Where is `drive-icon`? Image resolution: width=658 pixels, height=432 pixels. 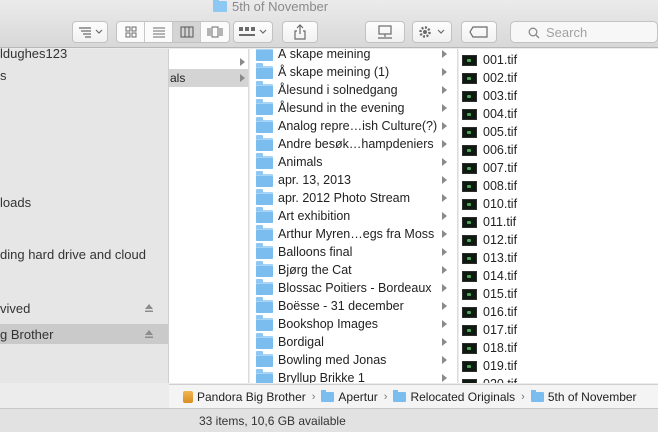
drive-icon is located at coordinates (188, 396).